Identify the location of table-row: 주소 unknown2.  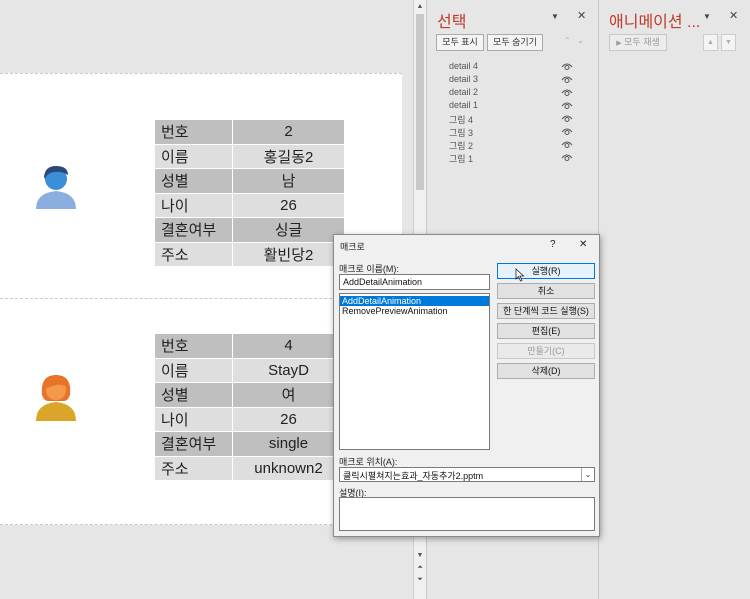
(249, 468).